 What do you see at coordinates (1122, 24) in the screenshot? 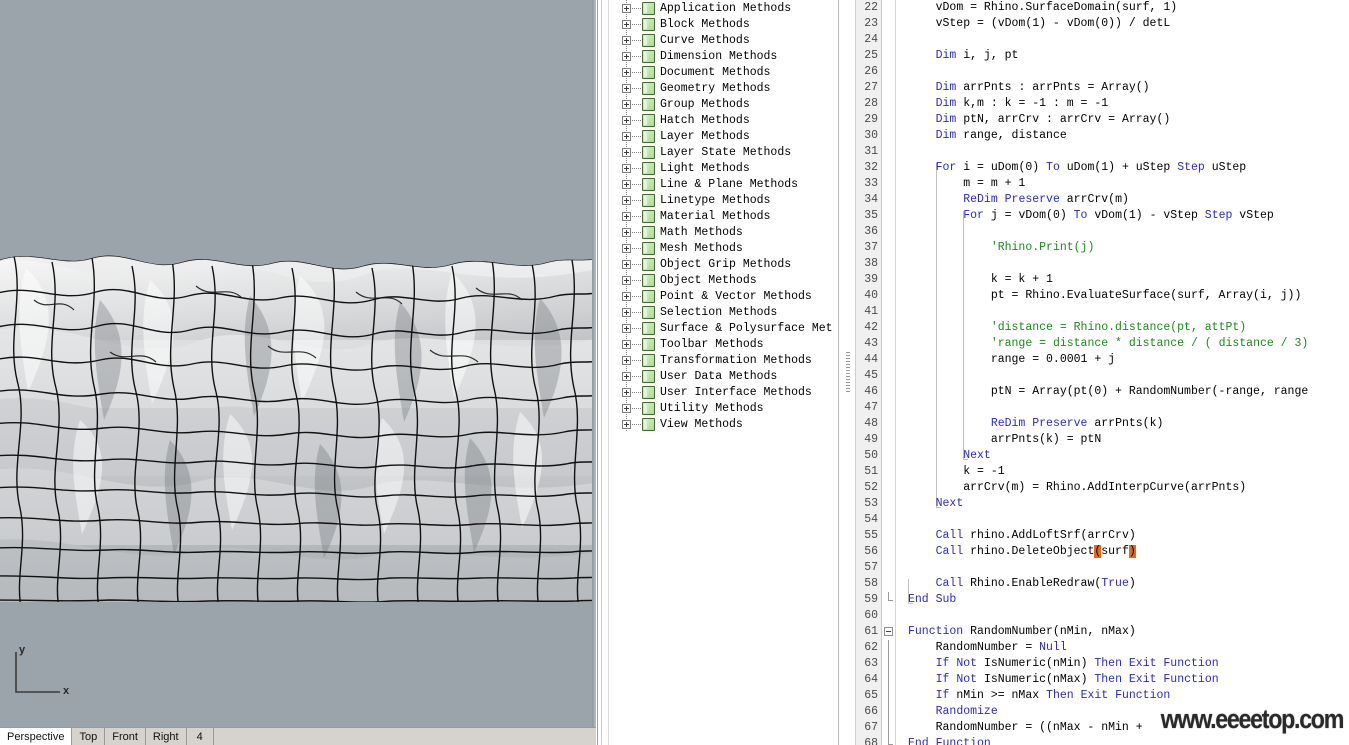
I see `code-line: vStep = (vDom(1) - vDom(0)) / detL` at bounding box center [1122, 24].